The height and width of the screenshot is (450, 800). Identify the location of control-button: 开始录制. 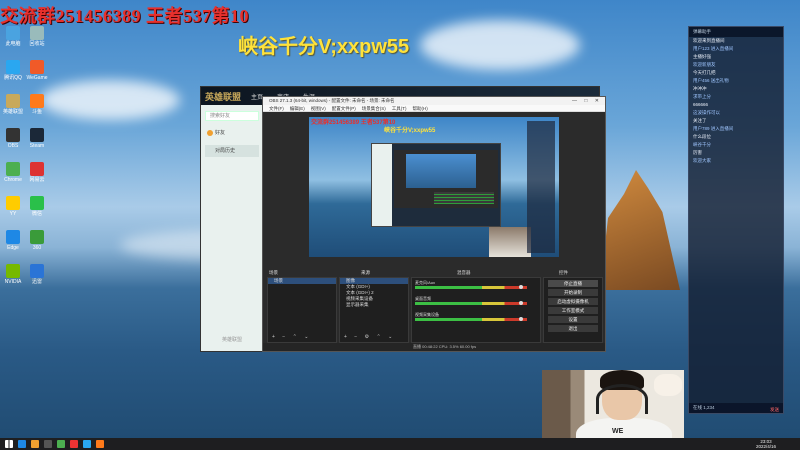
(573, 292).